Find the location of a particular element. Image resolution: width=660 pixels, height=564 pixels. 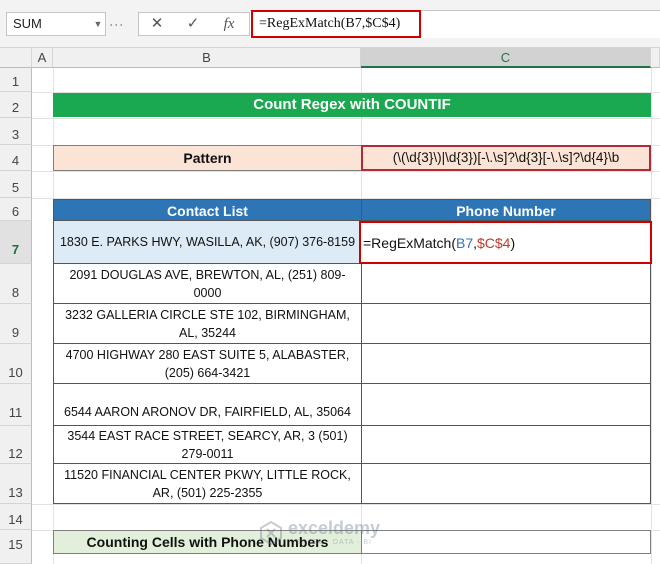

row-header: 14 is located at coordinates (16, 517).